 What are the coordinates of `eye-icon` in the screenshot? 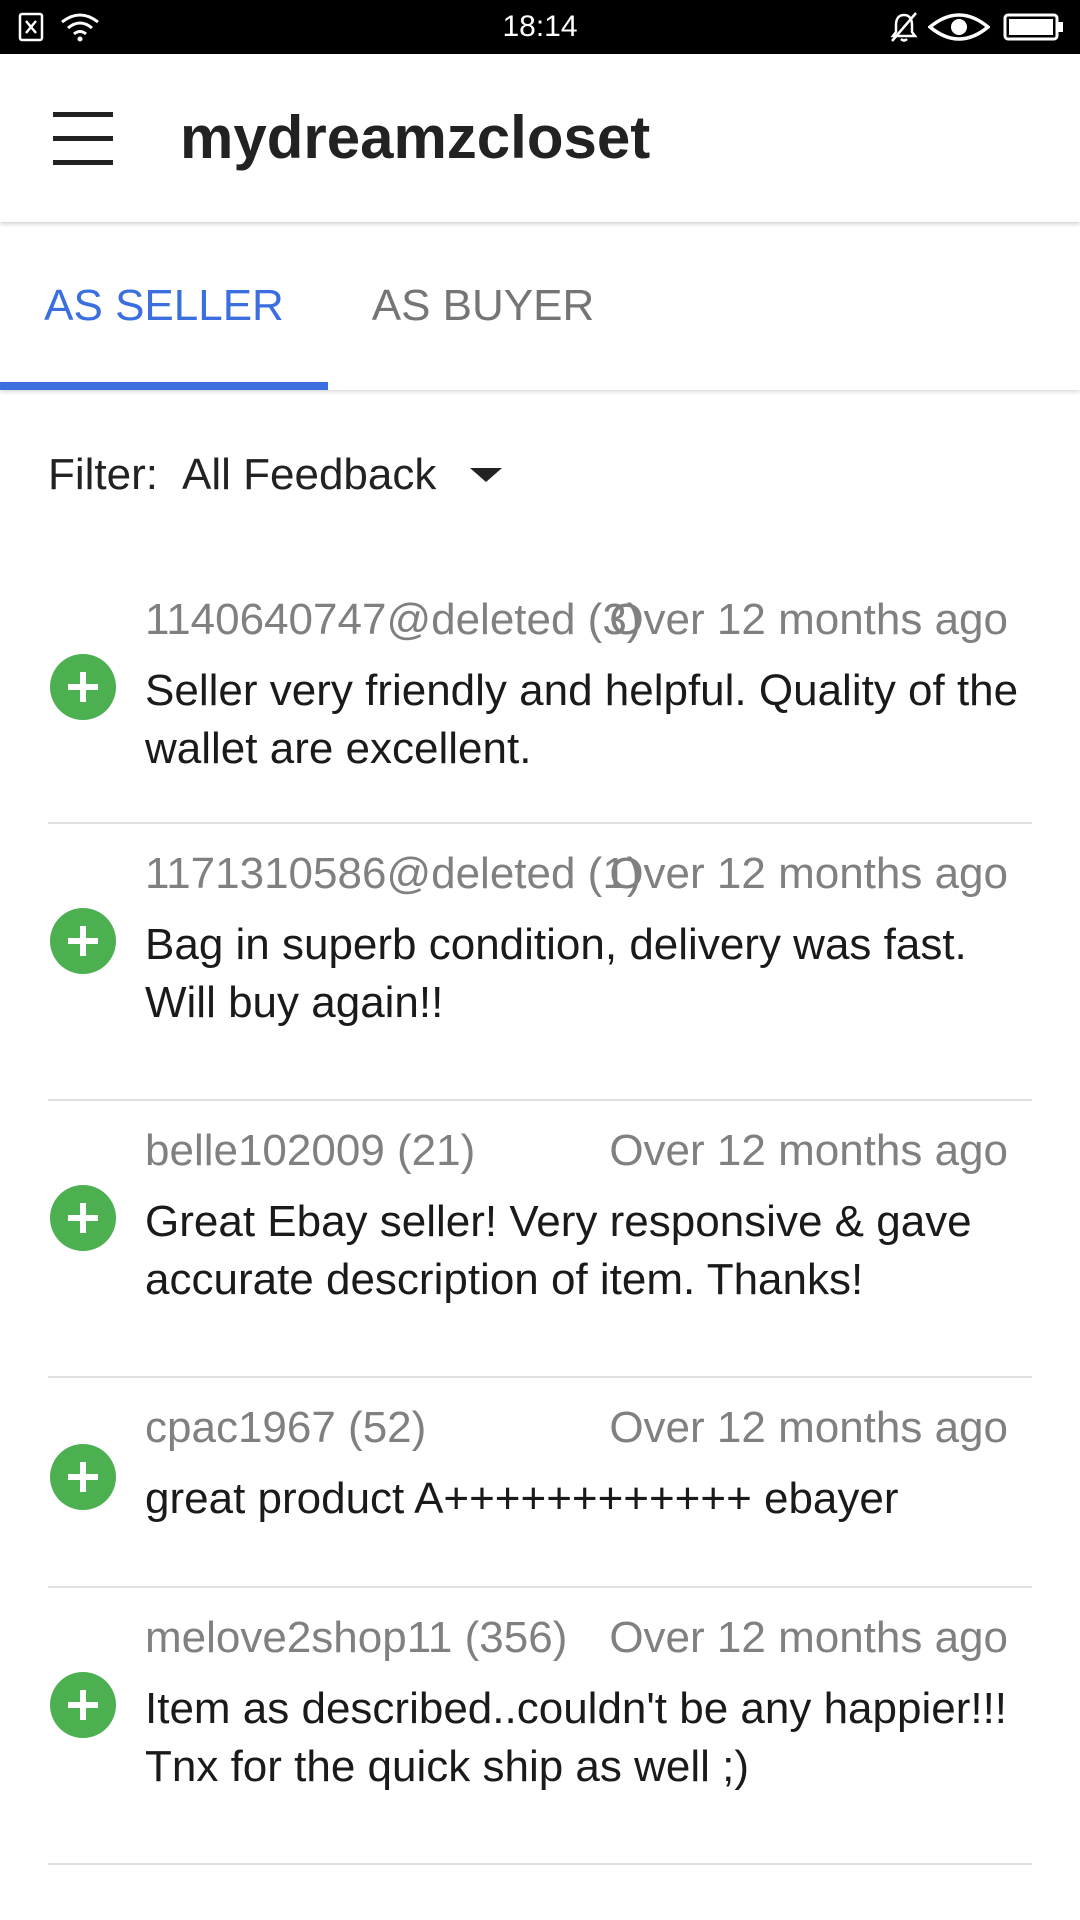 It's located at (959, 27).